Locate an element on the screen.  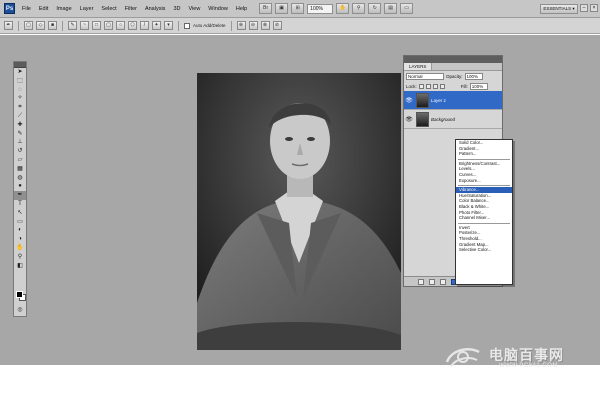
blend-mode-select: Normal is located at coordinates (425, 76).